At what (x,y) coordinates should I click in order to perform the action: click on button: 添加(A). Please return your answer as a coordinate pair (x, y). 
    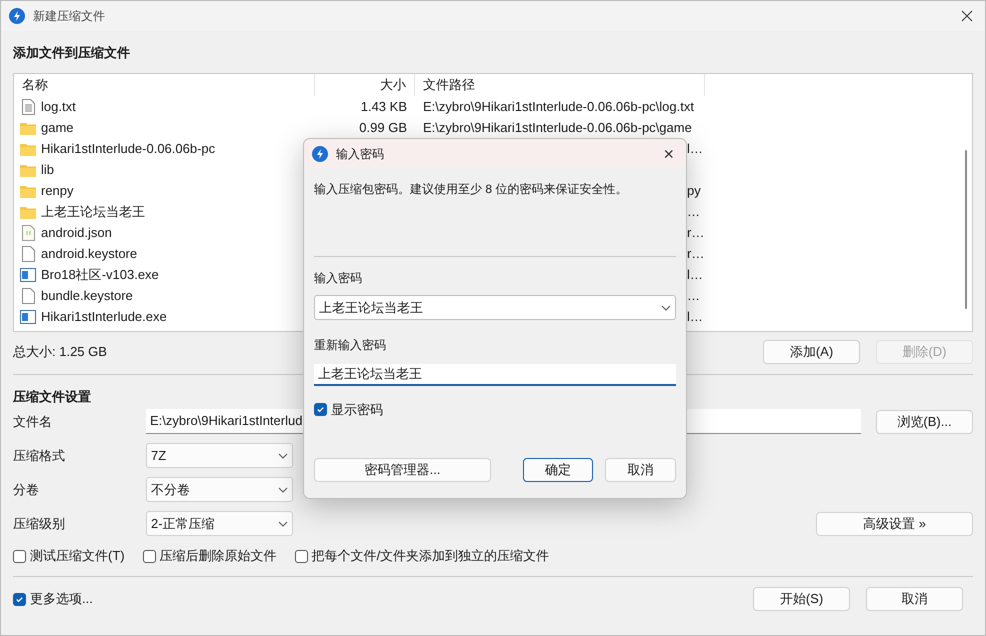
    Looking at the image, I should click on (811, 352).